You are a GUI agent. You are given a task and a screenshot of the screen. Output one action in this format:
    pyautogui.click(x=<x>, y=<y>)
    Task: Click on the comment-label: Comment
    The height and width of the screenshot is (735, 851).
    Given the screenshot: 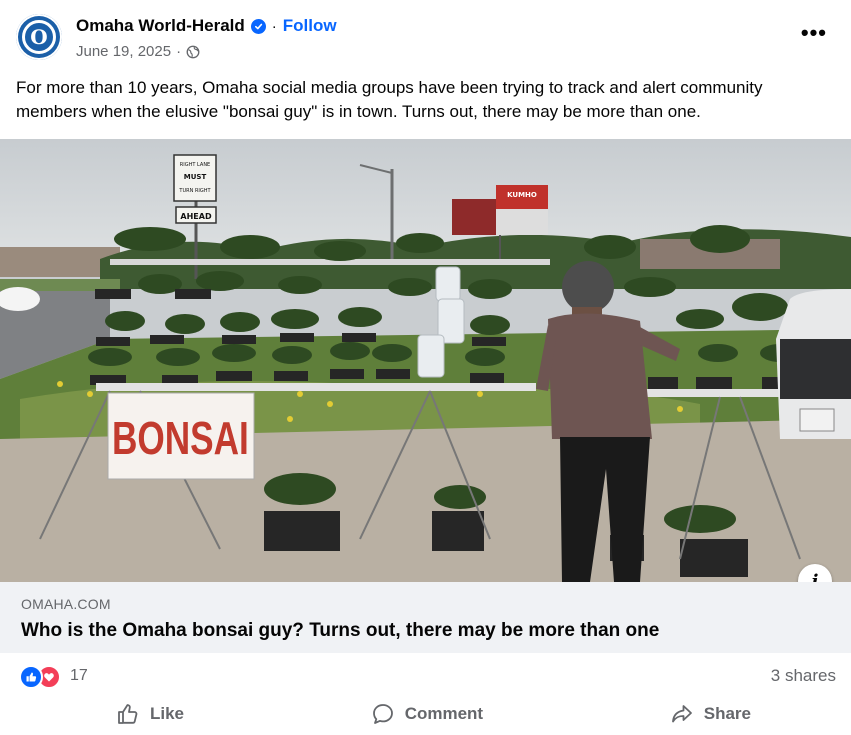 What is the action you would take?
    pyautogui.click(x=444, y=713)
    